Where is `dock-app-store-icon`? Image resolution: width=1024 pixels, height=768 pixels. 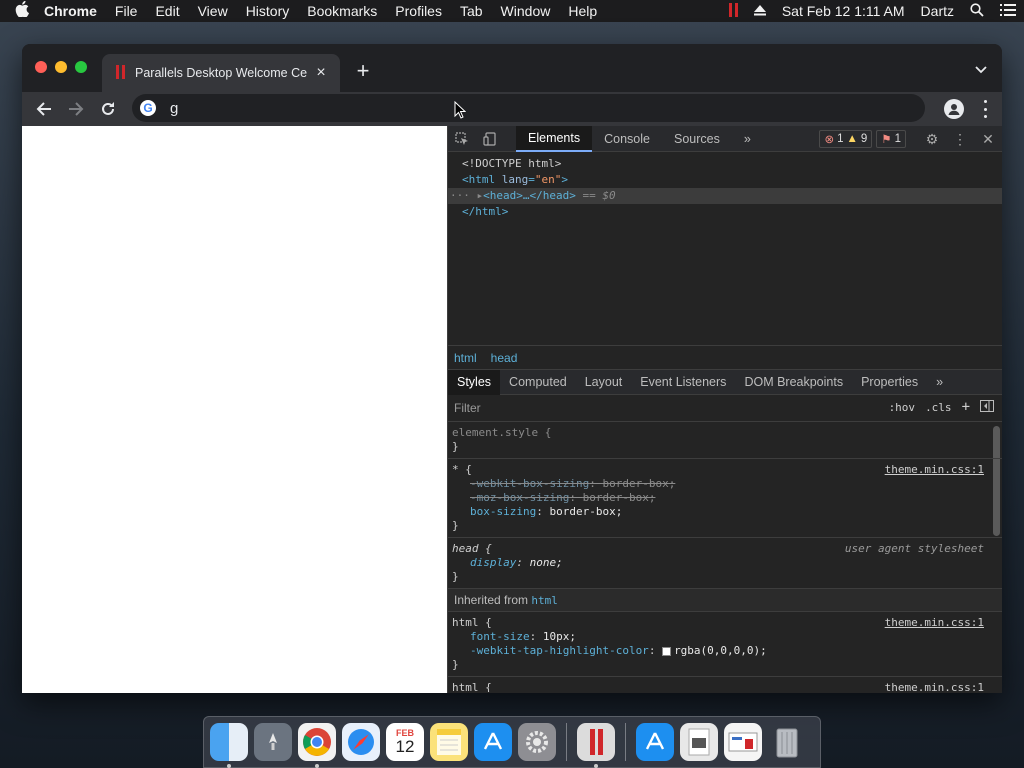
dock-app-store-icon is located at coordinates (493, 742).